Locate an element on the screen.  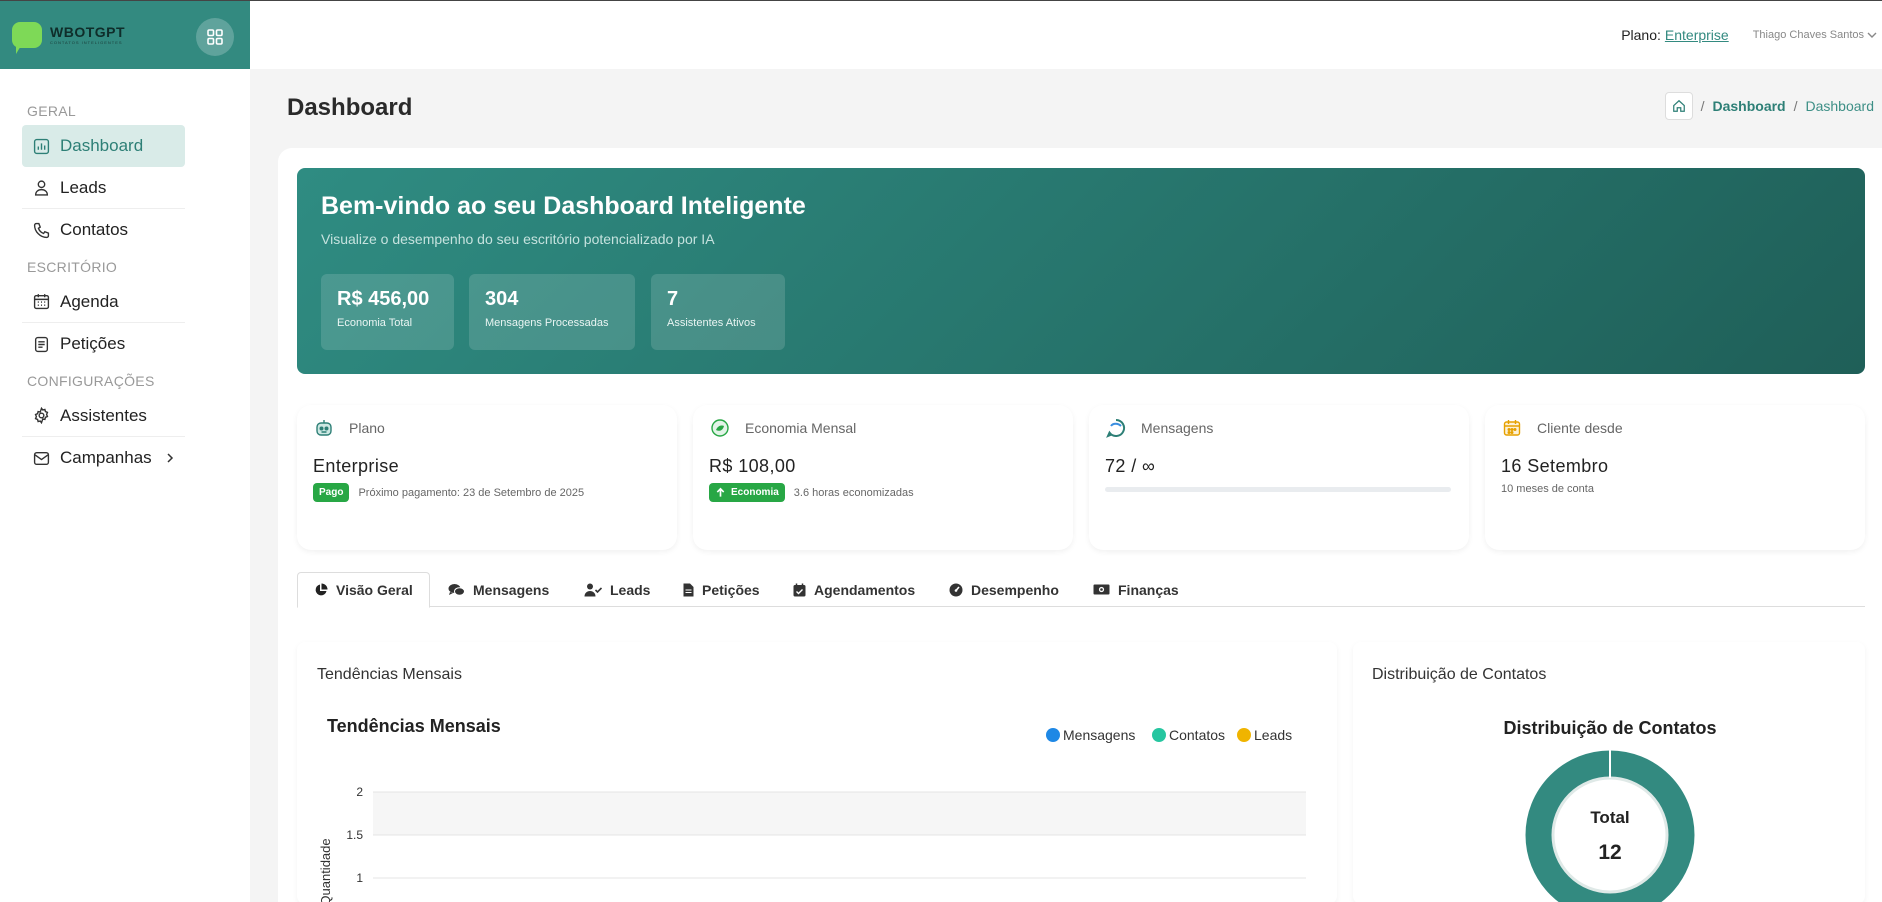
sidebar-item-label: Dashboard is located at coordinates (102, 145).